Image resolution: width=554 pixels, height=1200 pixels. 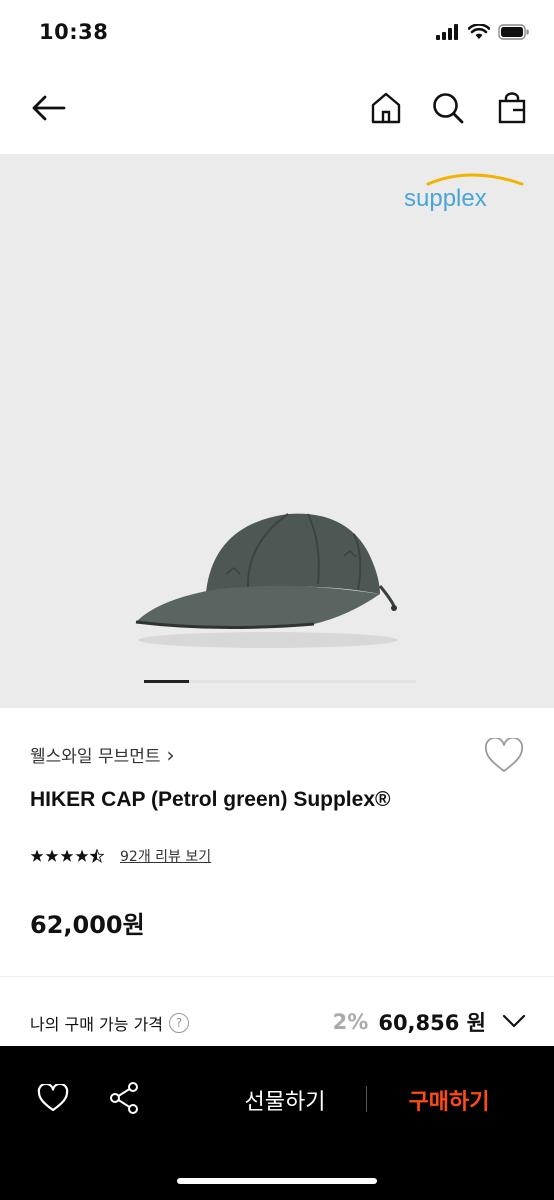 I want to click on search-button, so click(x=448, y=110).